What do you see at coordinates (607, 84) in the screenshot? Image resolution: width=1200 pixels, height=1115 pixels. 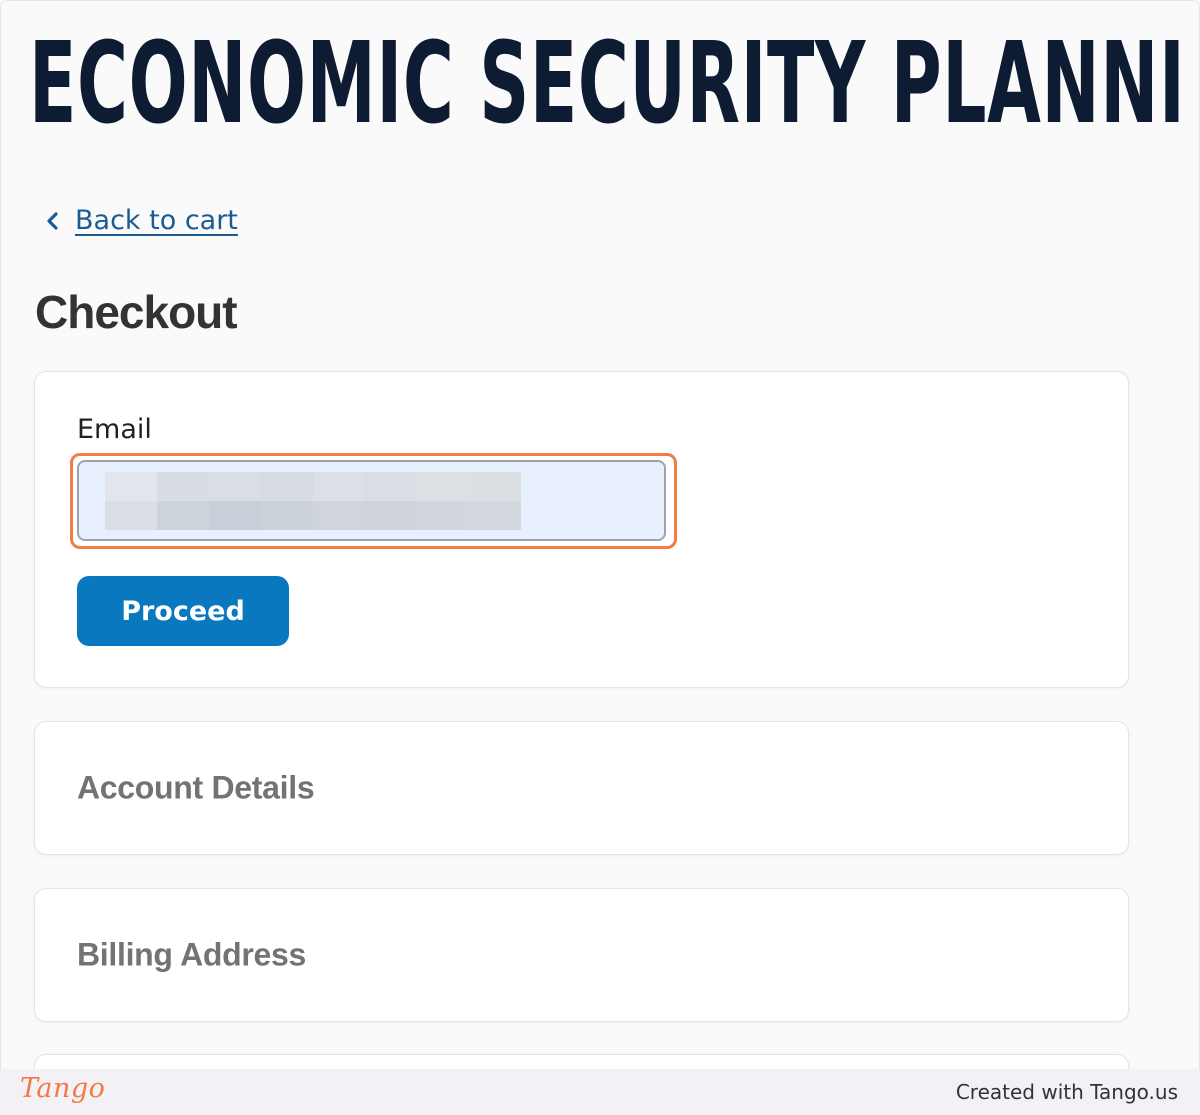 I see `site-title: ECONOMIC SECURITY PLANNI` at bounding box center [607, 84].